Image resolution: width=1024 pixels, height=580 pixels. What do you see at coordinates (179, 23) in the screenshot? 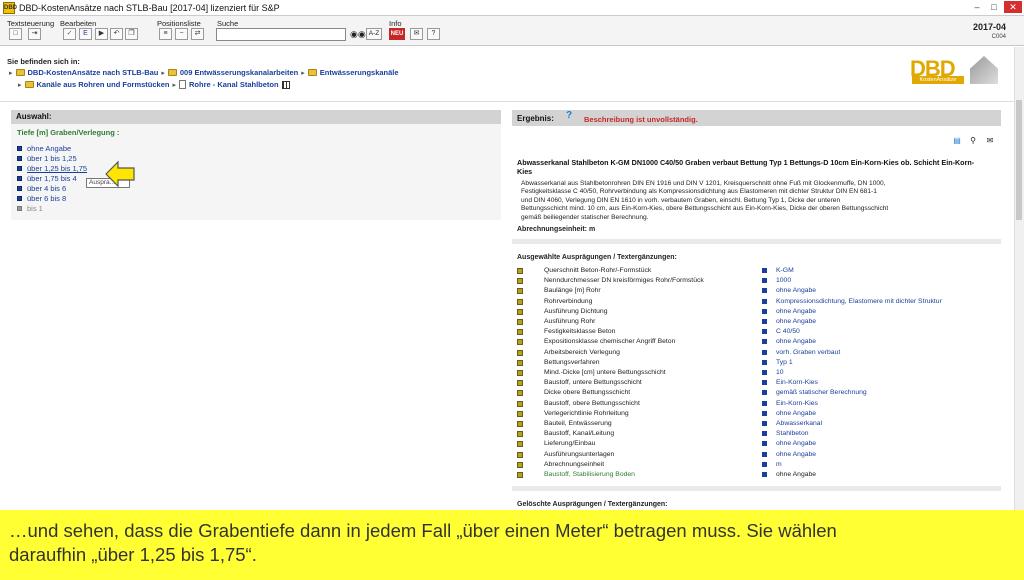
I see `menu-positionsliste: Positionsliste` at bounding box center [179, 23].